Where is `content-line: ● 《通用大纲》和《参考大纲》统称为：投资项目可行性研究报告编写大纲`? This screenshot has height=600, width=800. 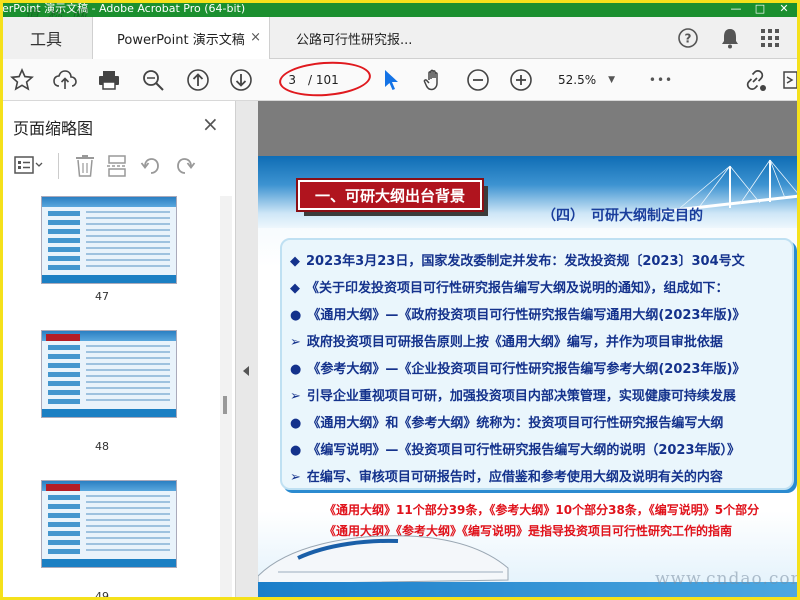
content-line: ● 《通用大纲》和《参考大纲》统称为：投资项目可行性研究报告编写大纲 is located at coordinates (506, 421).